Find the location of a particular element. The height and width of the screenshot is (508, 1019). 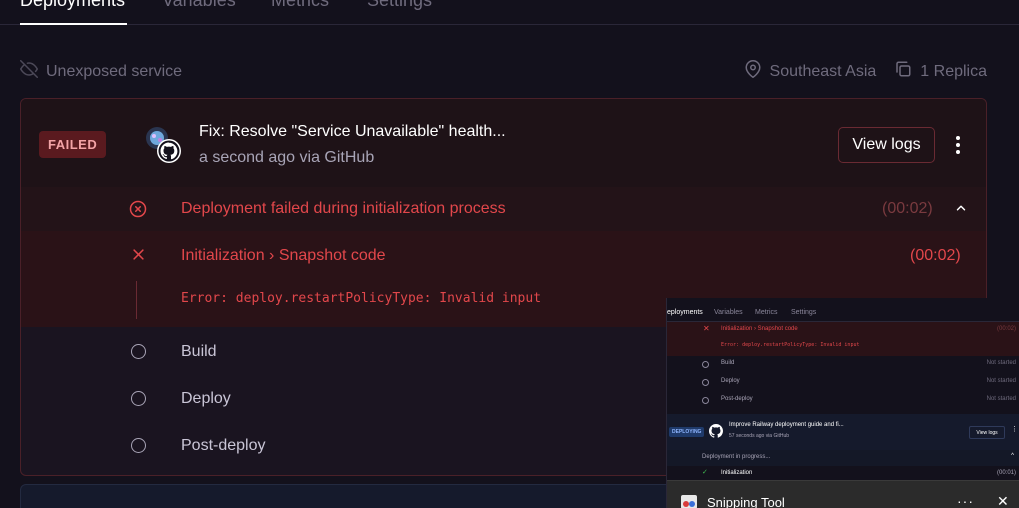

step-label: Deploy is located at coordinates (206, 398).